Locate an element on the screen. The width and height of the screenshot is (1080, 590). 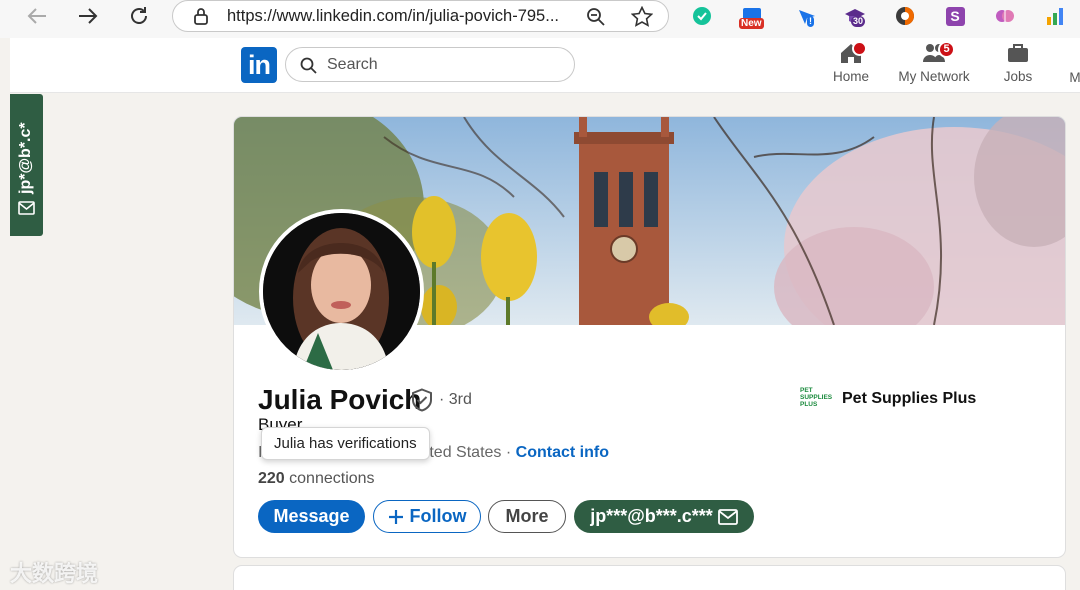
forward-arrow-icon is located at coordinates (88, 16).